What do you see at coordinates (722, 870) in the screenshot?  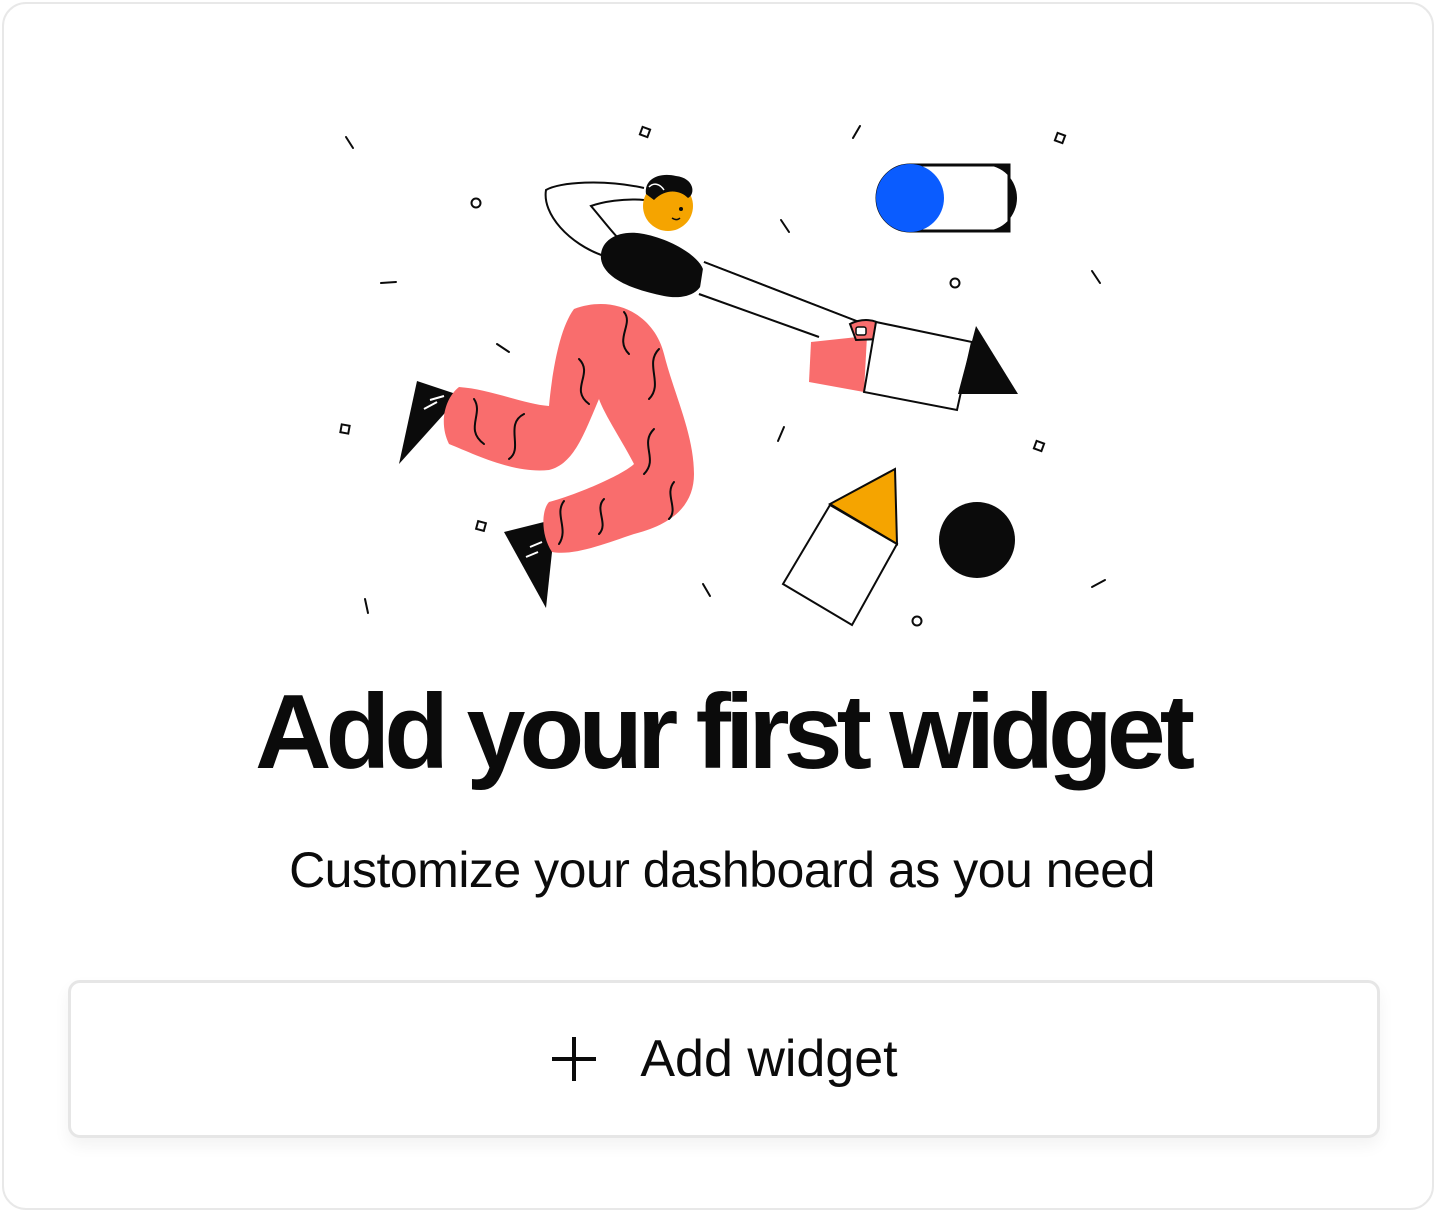 I see `page-subtitle: Customize your dashboard as you need` at bounding box center [722, 870].